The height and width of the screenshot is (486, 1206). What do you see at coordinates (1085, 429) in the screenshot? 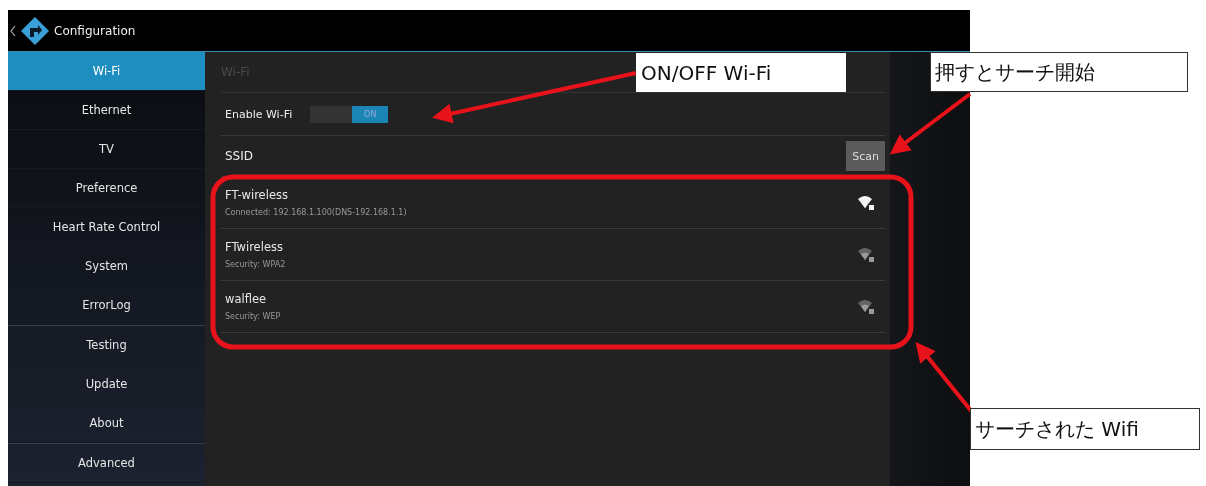
I see `callout-label: サーチされた Wifi` at bounding box center [1085, 429].